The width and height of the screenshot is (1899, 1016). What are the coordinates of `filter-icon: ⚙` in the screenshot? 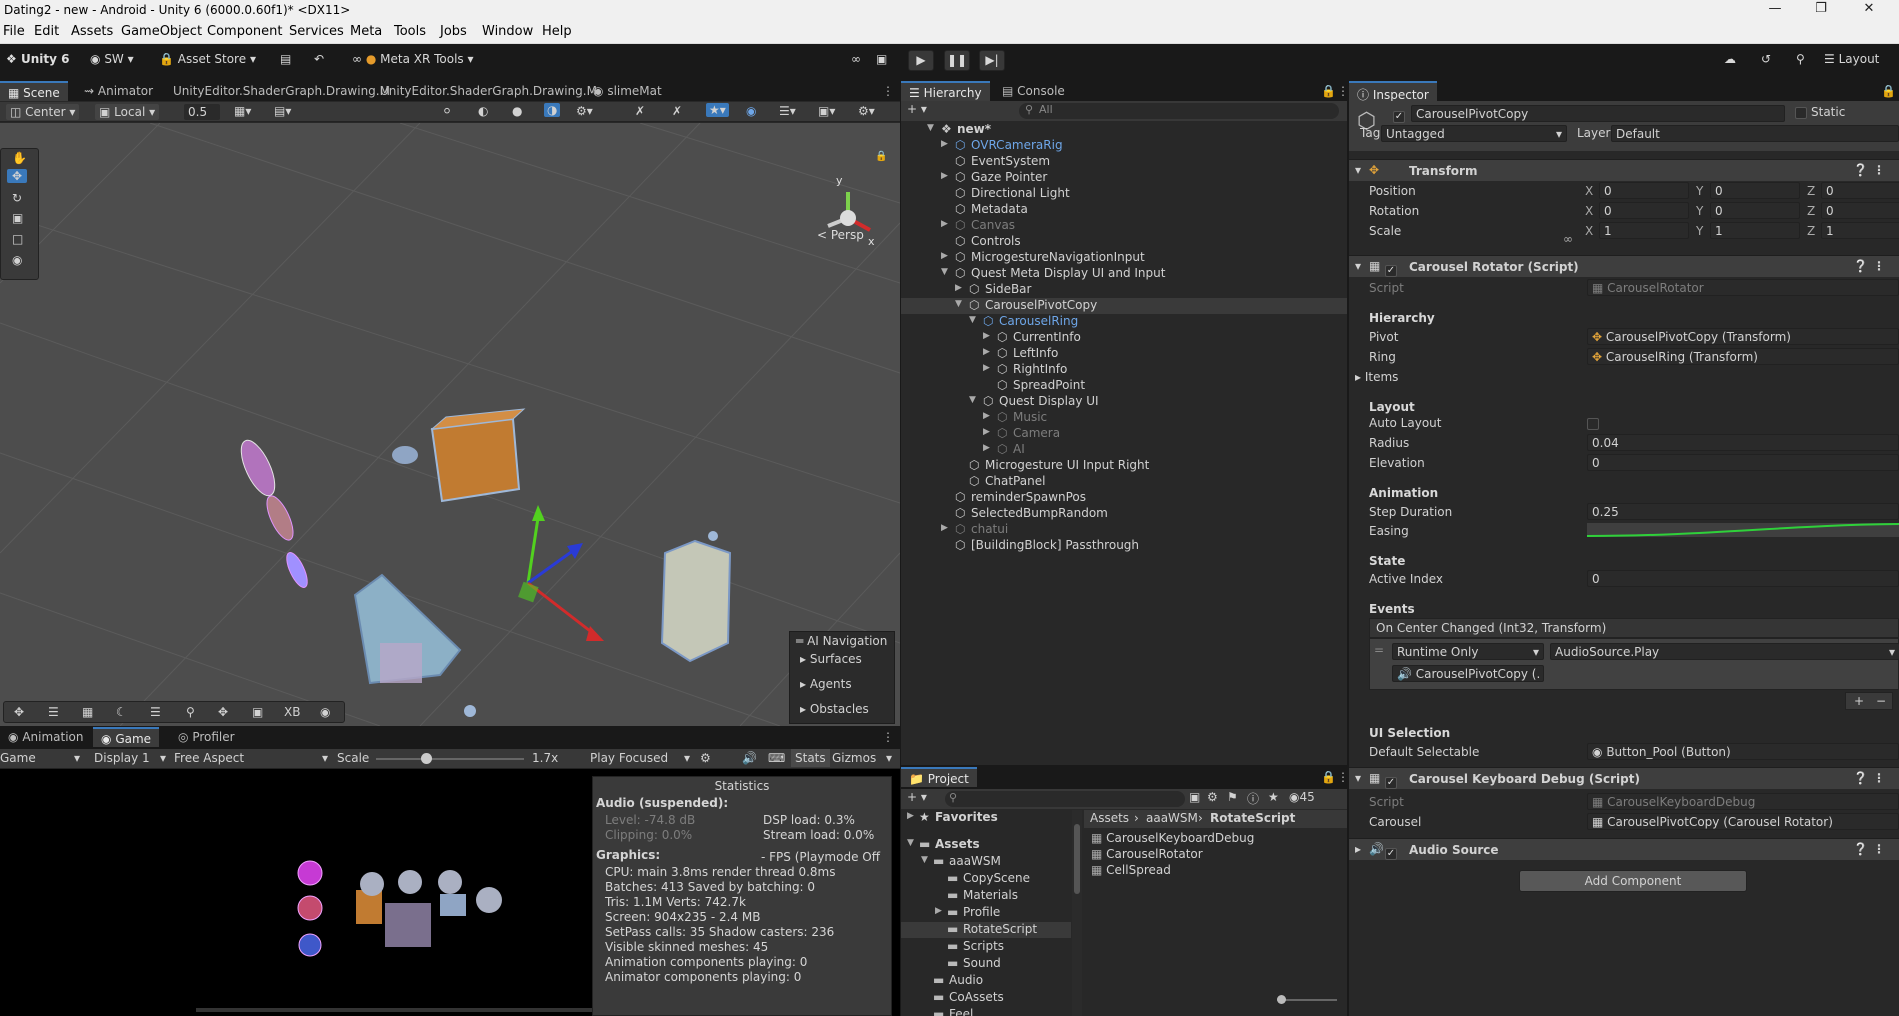 It's located at (1212, 797).